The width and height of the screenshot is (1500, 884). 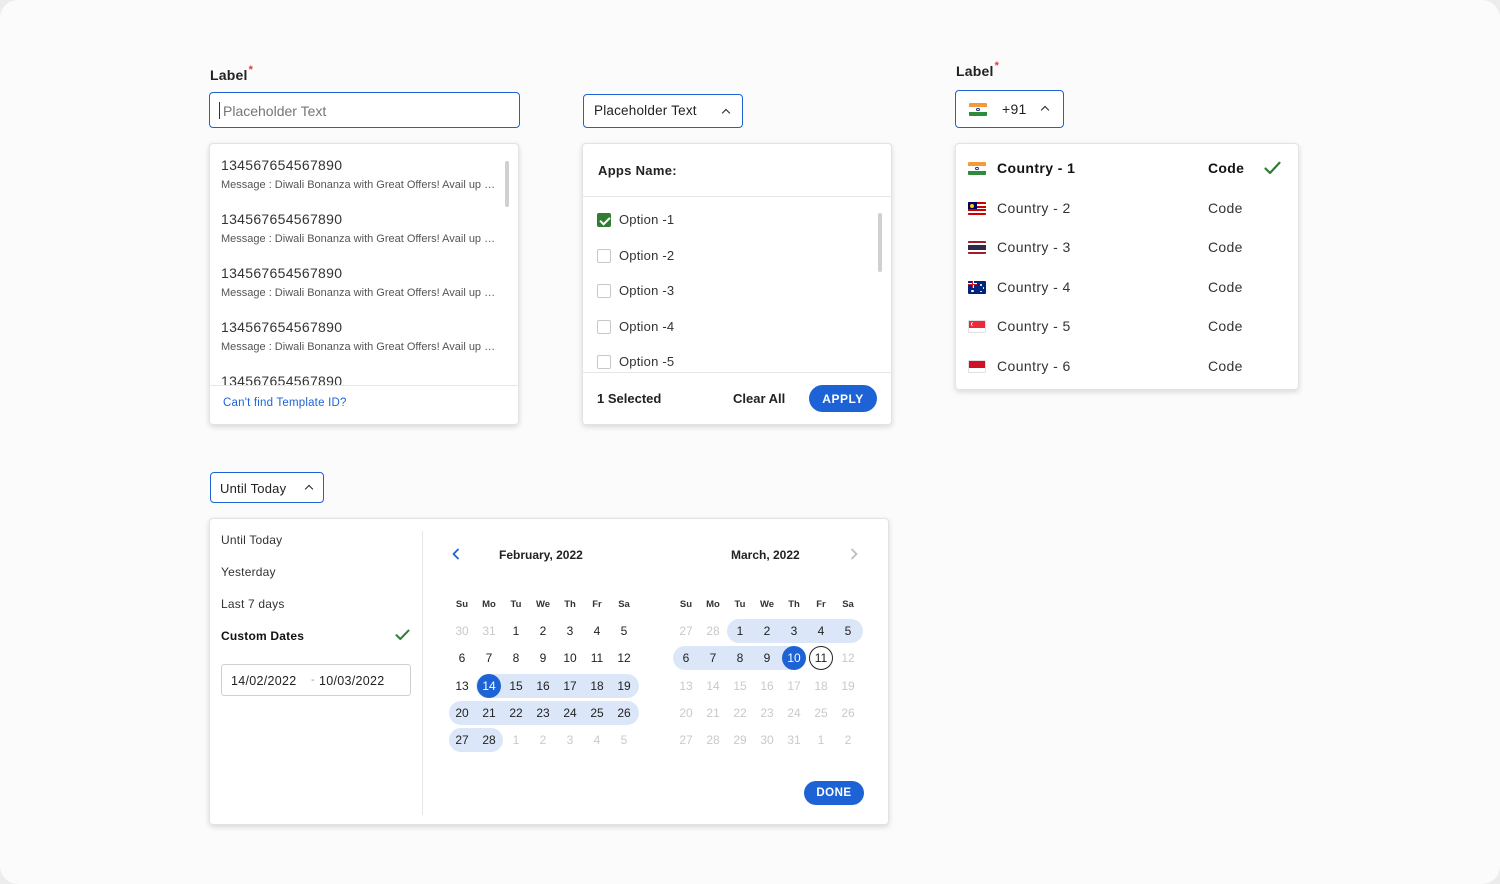 What do you see at coordinates (604, 219) in the screenshot?
I see `checkbox-checked` at bounding box center [604, 219].